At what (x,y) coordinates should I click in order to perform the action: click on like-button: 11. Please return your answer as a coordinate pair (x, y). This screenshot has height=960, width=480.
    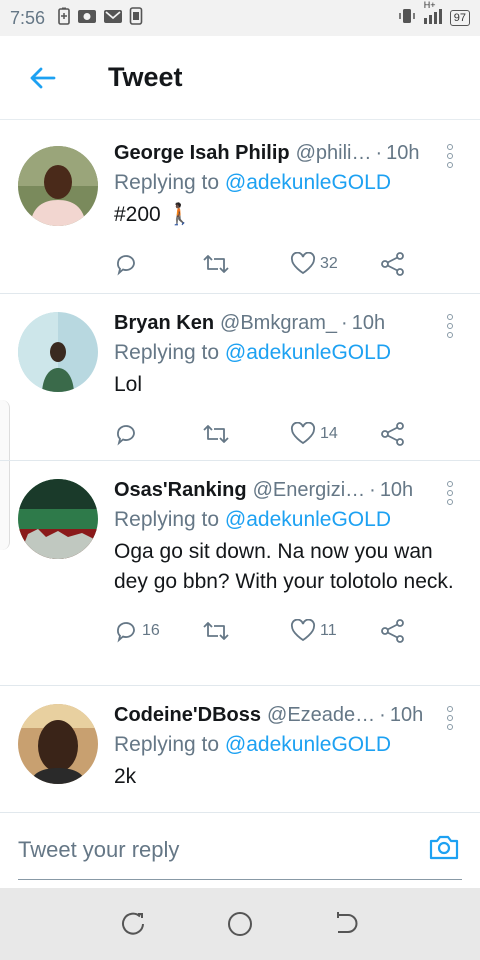
    Looking at the image, I should click on (335, 631).